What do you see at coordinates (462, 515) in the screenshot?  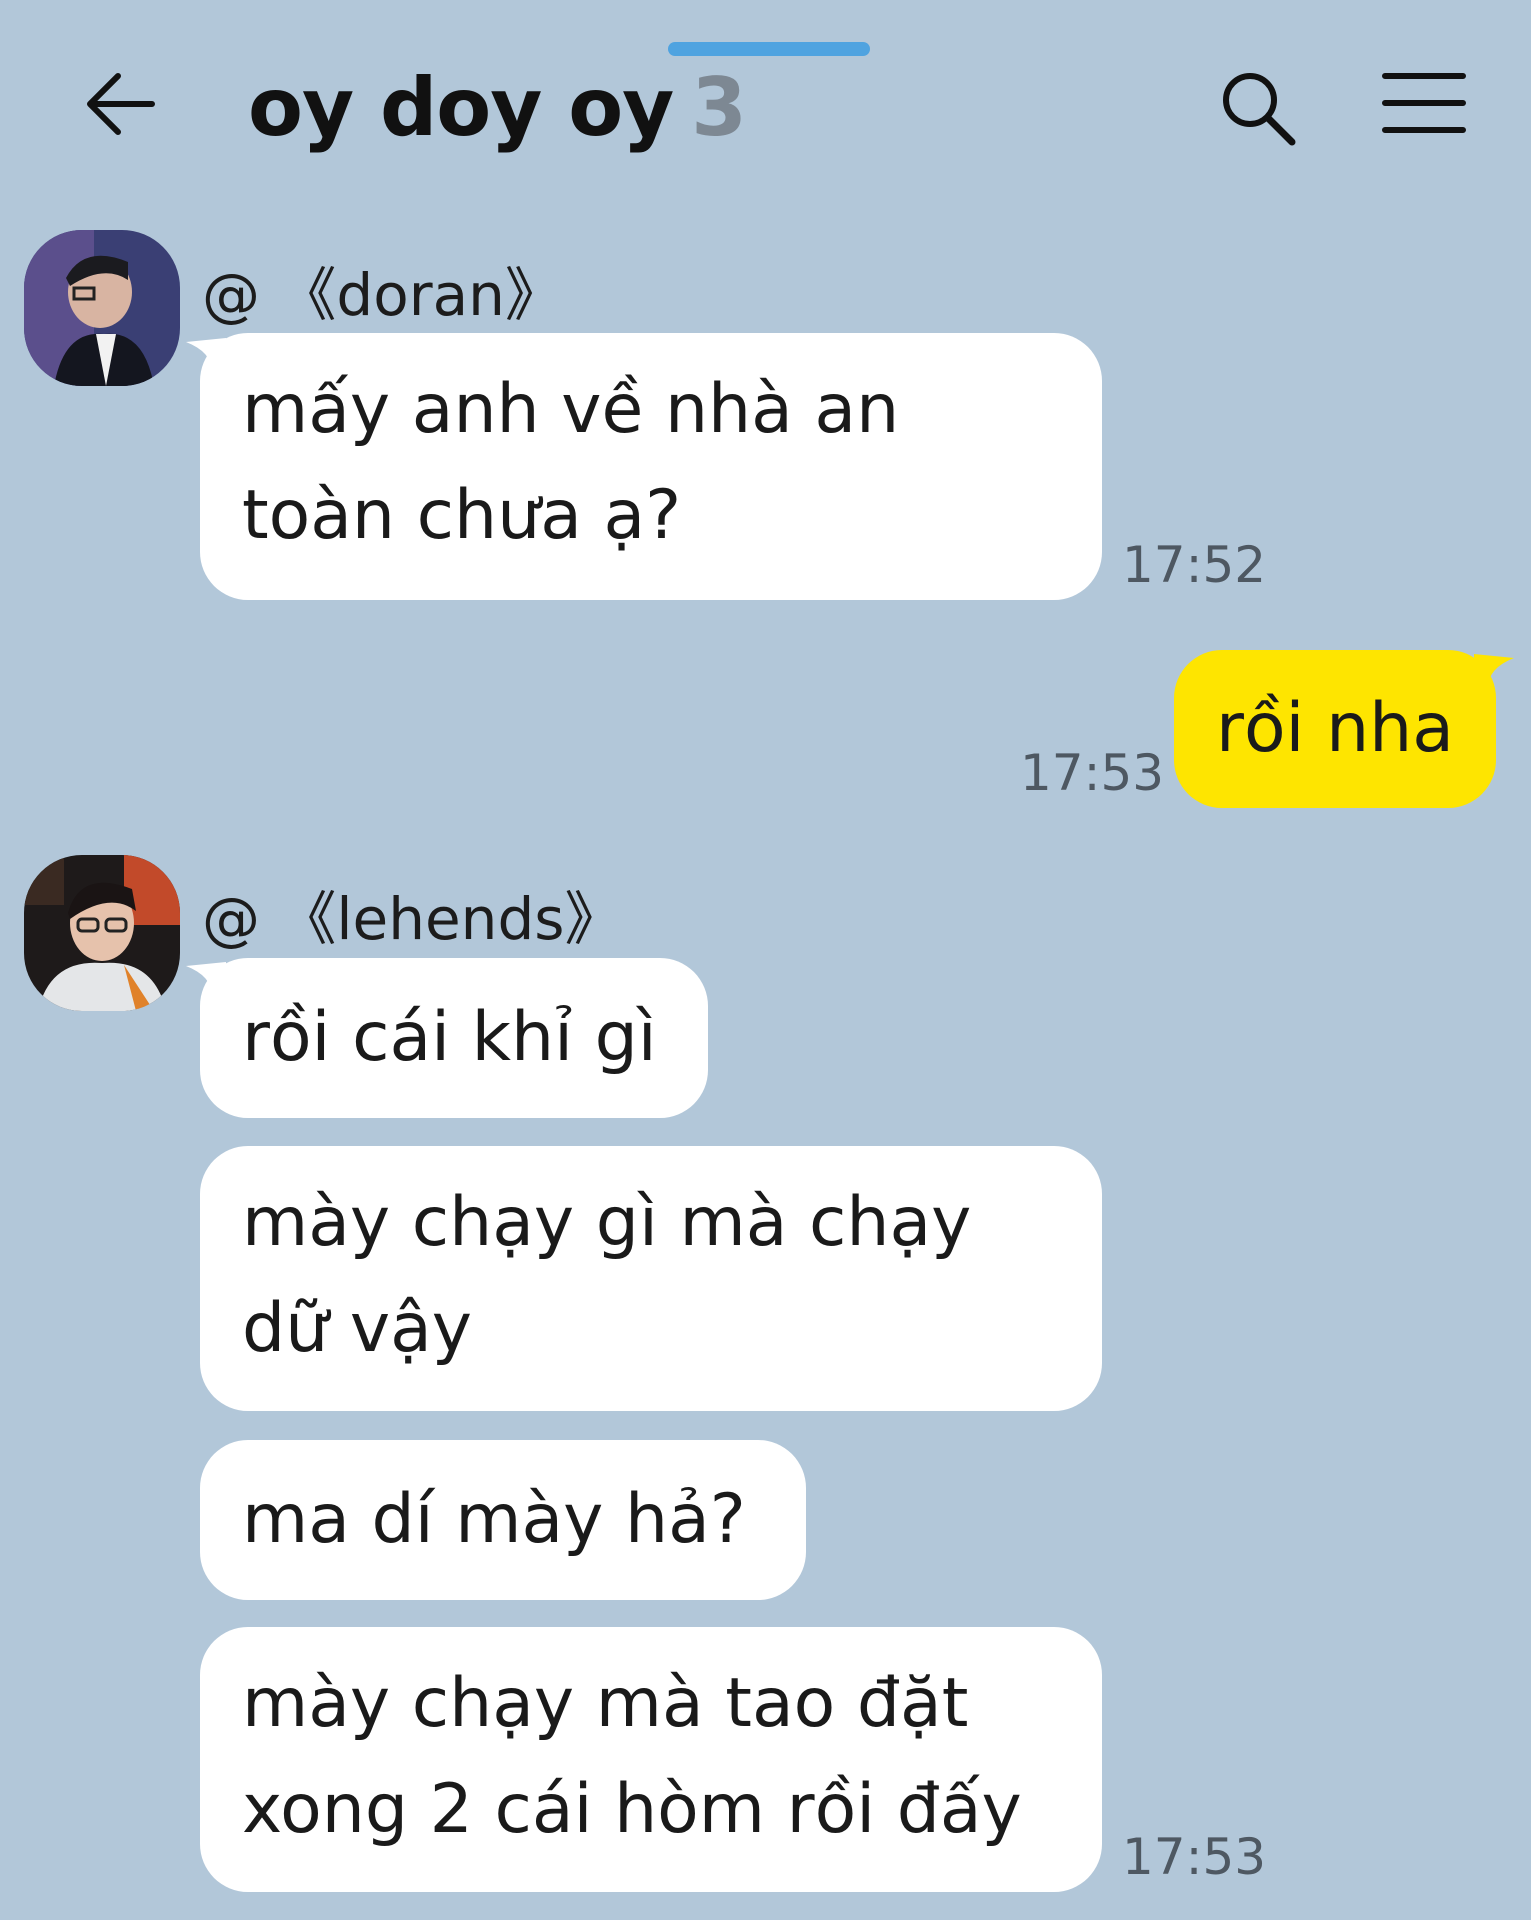 I see `message-line: toàn chưa ạ?` at bounding box center [462, 515].